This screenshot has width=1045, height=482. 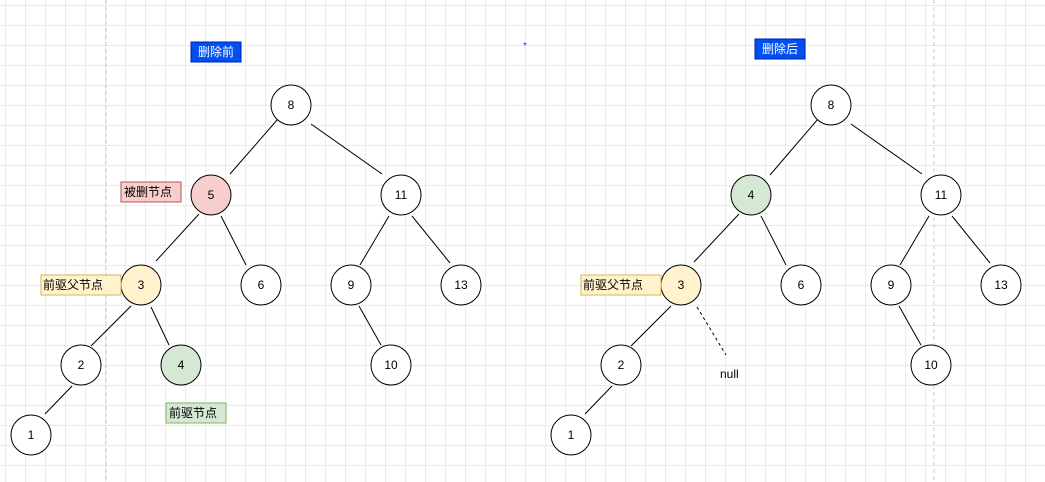 I want to click on after-node-1: 1, so click(x=571, y=435).